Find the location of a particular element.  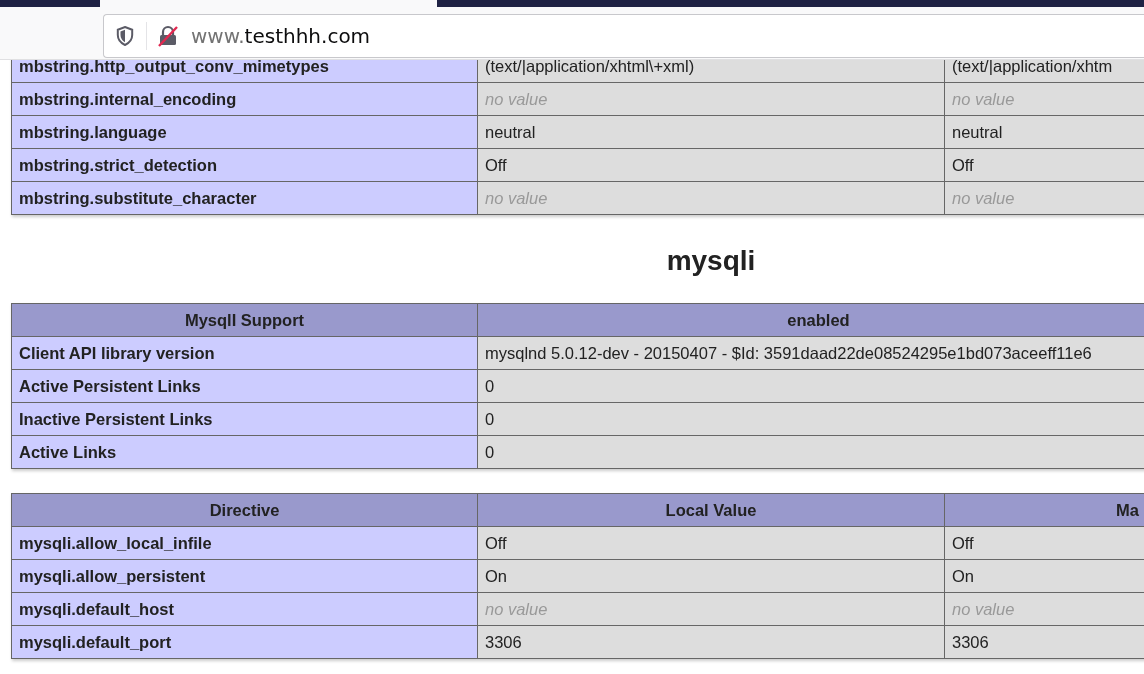

column-header: enabled is located at coordinates (810, 320).